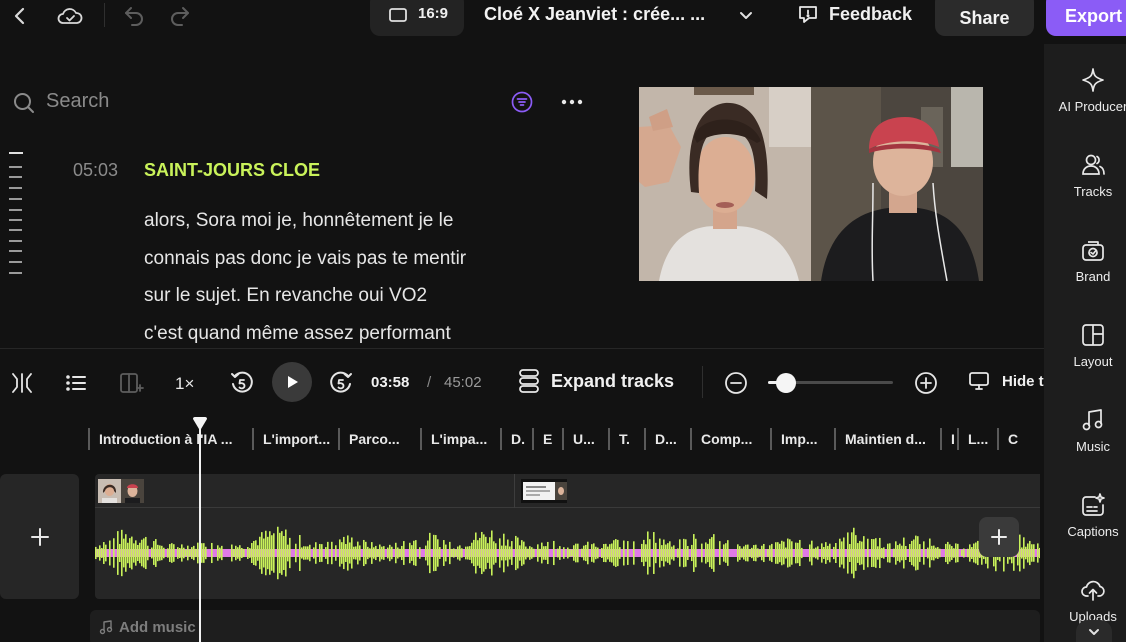 This screenshot has width=1126, height=642. I want to click on video-feed-left, so click(725, 184).